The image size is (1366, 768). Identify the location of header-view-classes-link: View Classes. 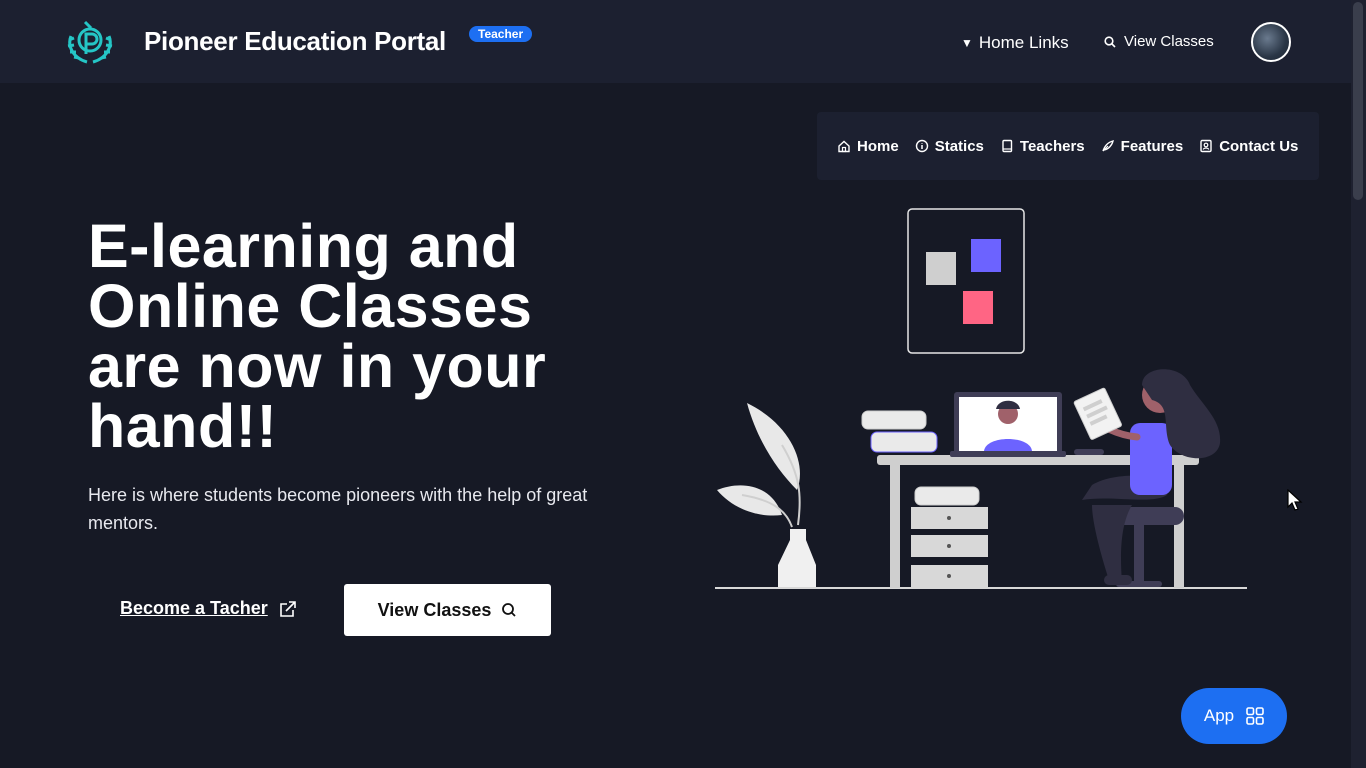
(1159, 41).